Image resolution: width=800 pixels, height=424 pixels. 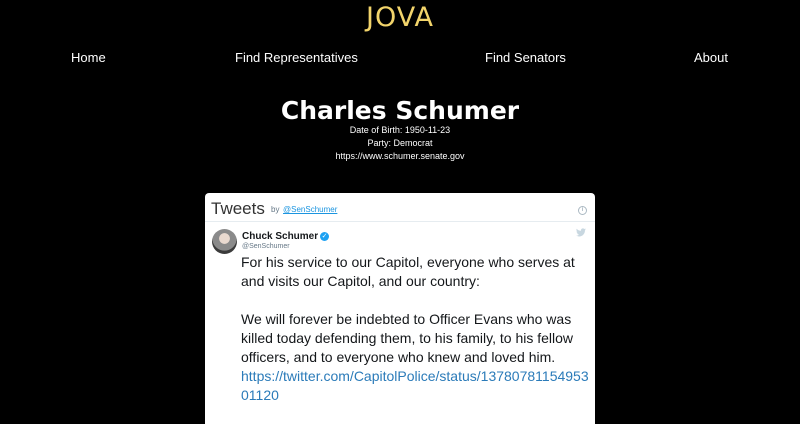 I want to click on senator-party: Party: Democrat, so click(x=400, y=143).